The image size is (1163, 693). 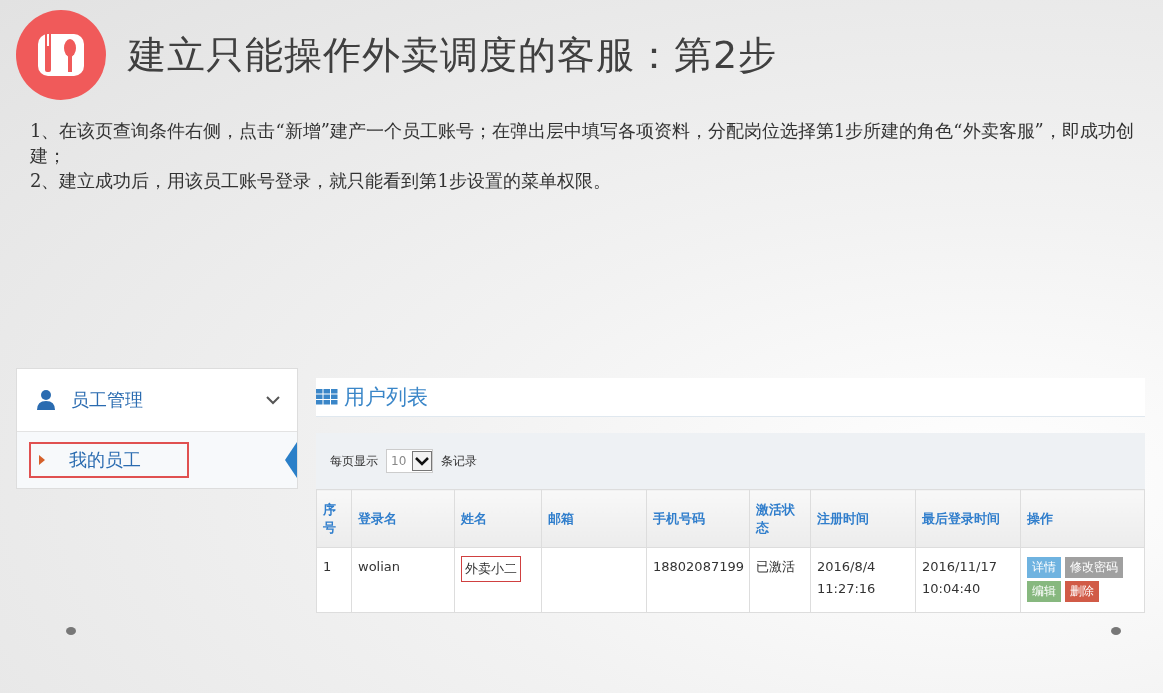 I want to click on action-button: 编辑, so click(x=1044, y=591).